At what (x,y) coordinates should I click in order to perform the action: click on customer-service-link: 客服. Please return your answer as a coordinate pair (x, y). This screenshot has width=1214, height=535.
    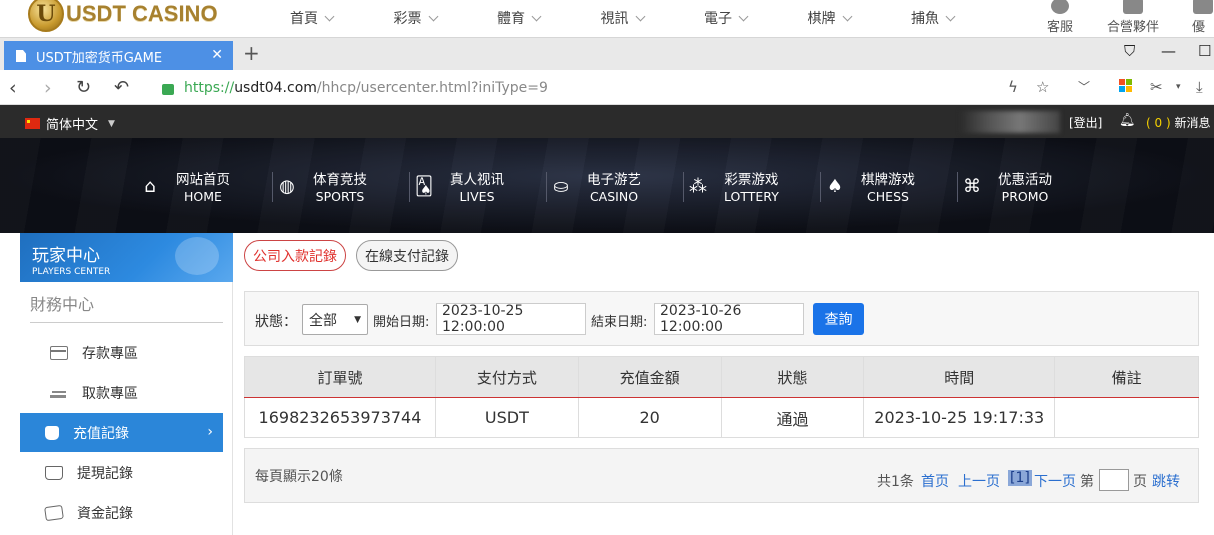
    Looking at the image, I should click on (1060, 17).